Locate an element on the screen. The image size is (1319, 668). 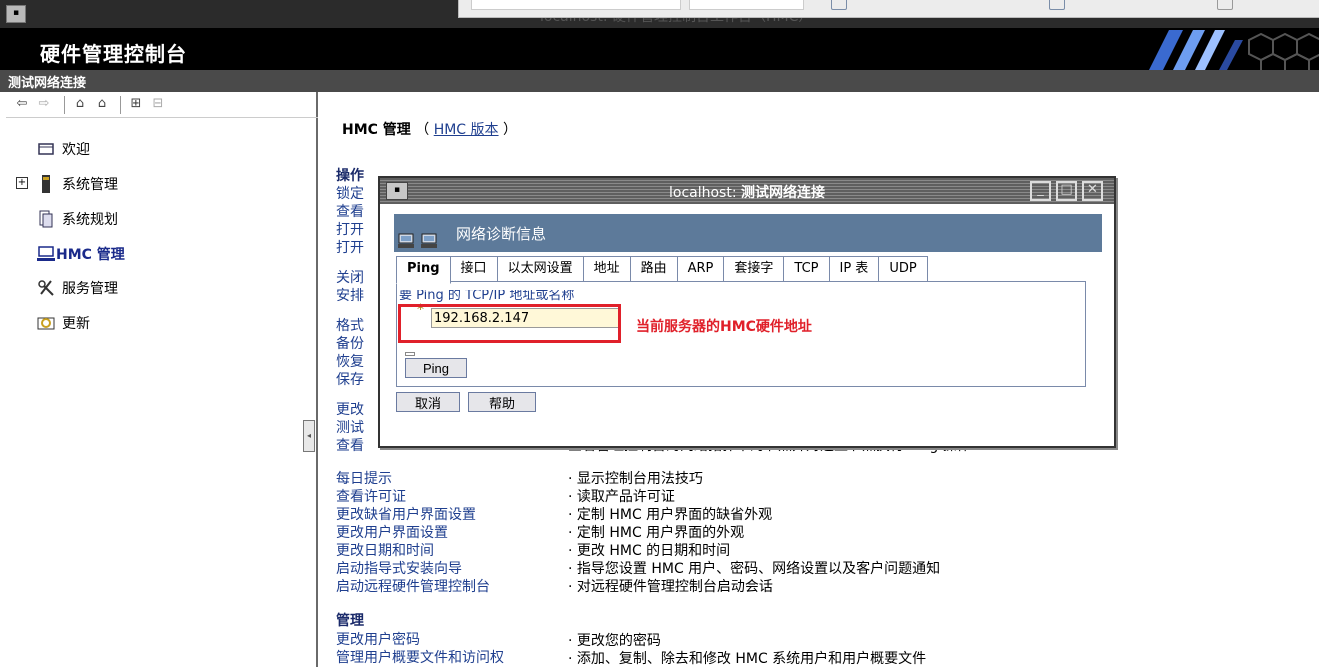
annotation-text: 当前服务器的HMC硬件地址 is located at coordinates (724, 327).